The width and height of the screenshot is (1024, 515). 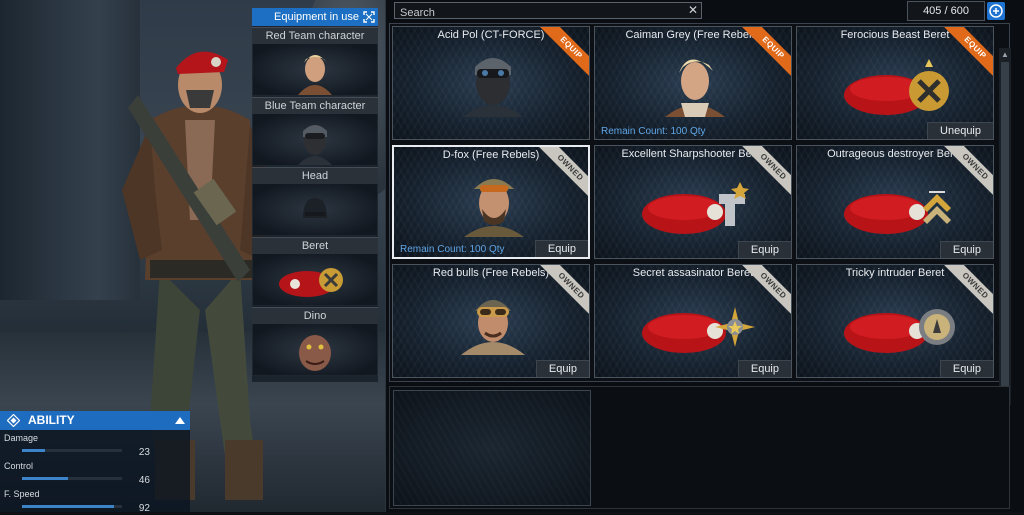 I want to click on clear-search-icon: ✕, so click(x=693, y=10).